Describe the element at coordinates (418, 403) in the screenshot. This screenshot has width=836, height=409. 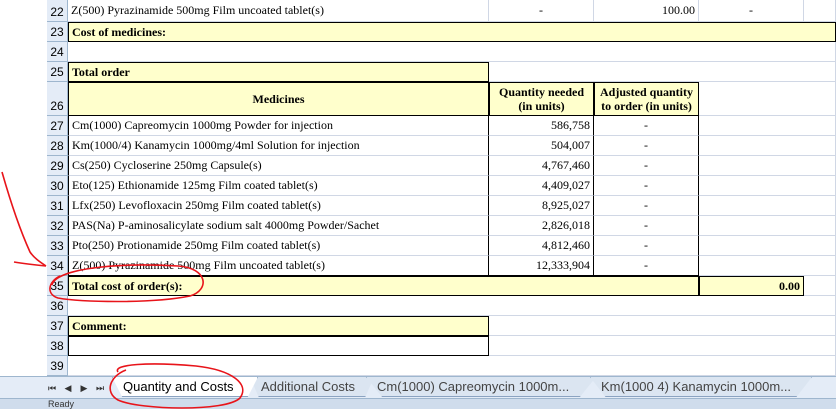
I see `status-bar: Ready` at that location.